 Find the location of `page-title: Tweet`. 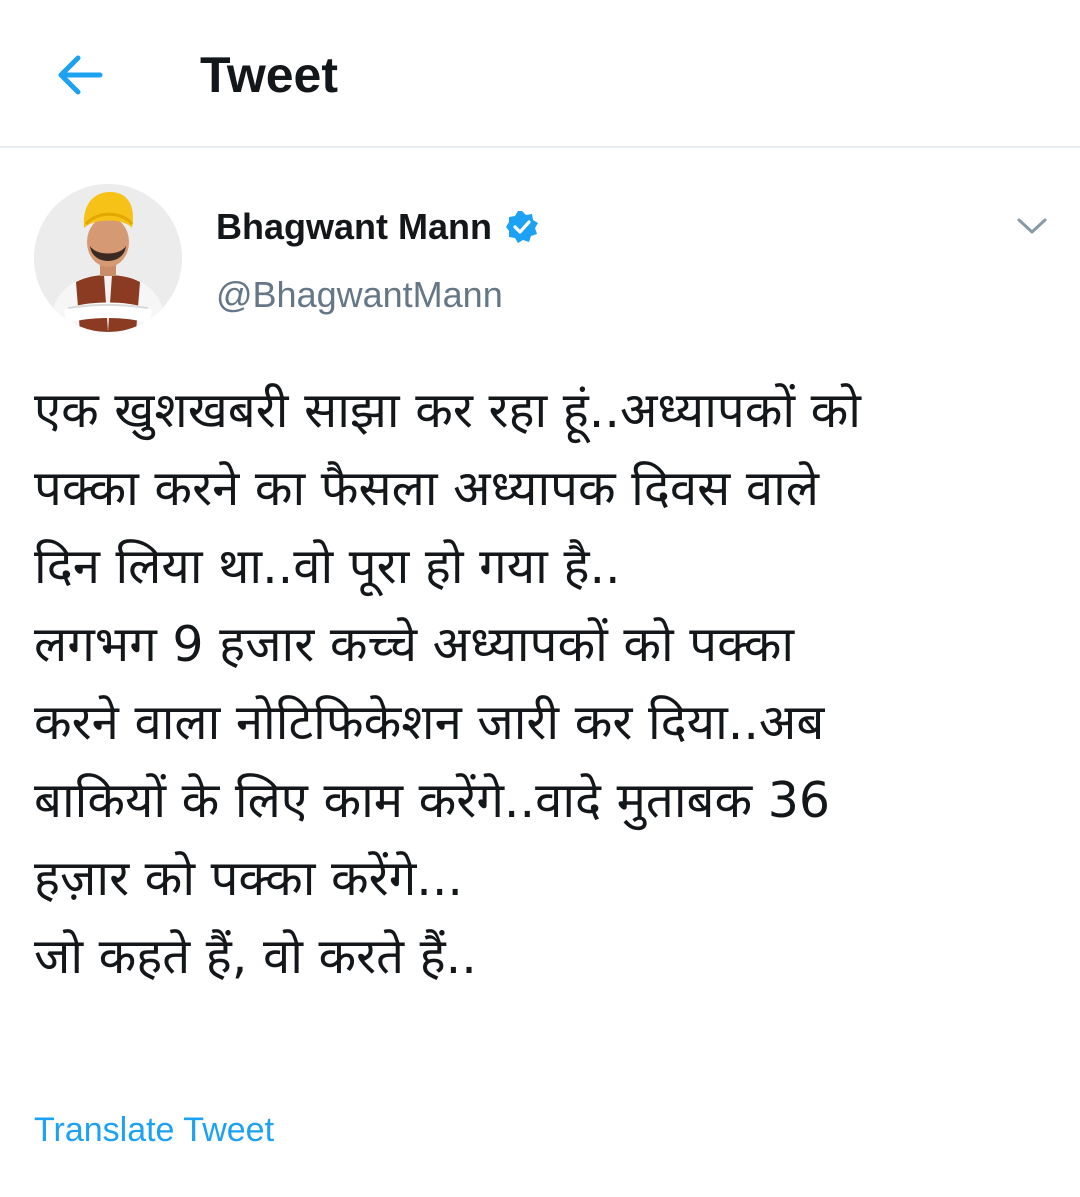

page-title: Tweet is located at coordinates (269, 75).